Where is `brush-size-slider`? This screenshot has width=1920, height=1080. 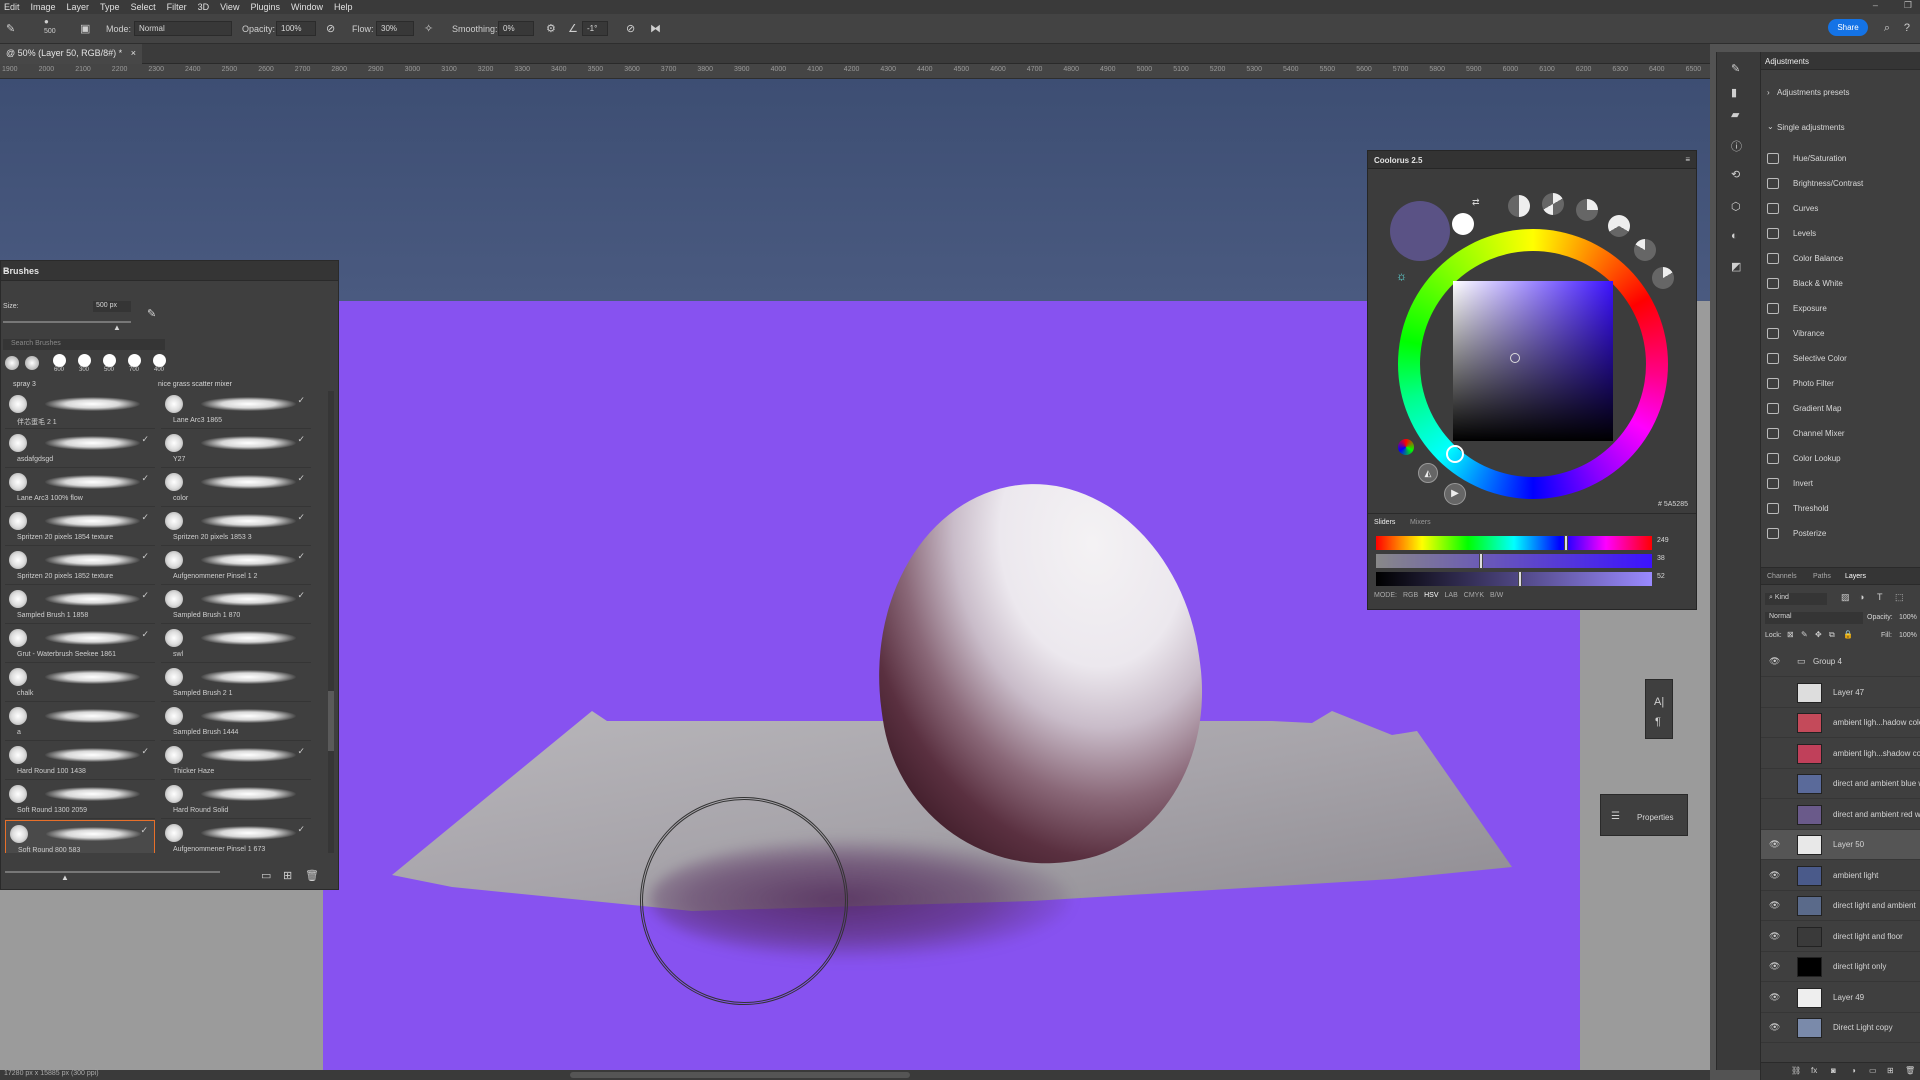
brush-size-slider is located at coordinates (67, 322).